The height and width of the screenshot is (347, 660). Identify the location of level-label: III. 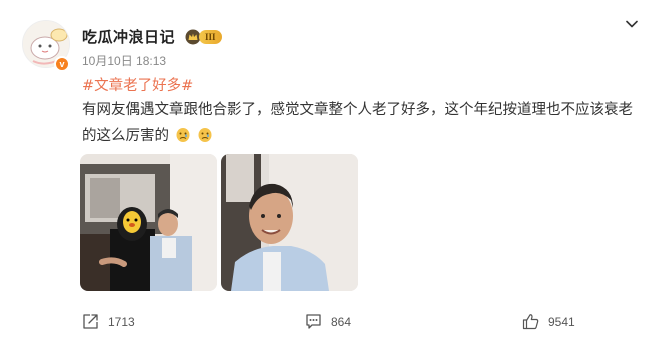
(210, 36).